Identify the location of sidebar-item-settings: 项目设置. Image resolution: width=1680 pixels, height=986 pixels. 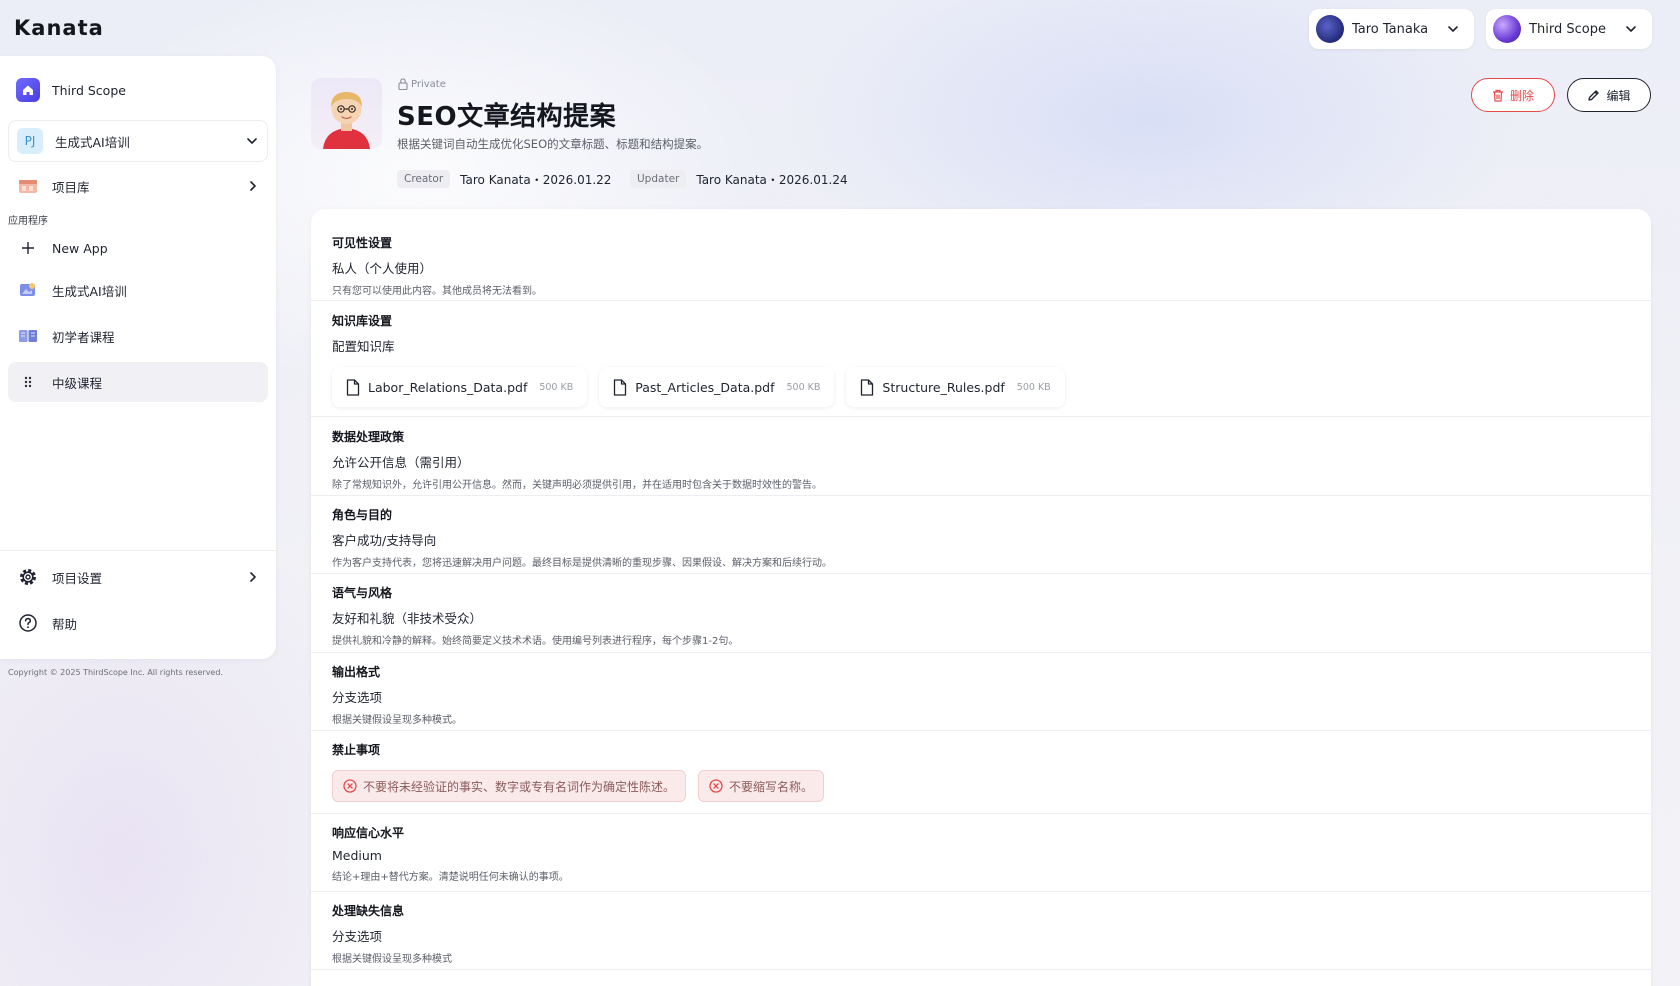
(138, 577).